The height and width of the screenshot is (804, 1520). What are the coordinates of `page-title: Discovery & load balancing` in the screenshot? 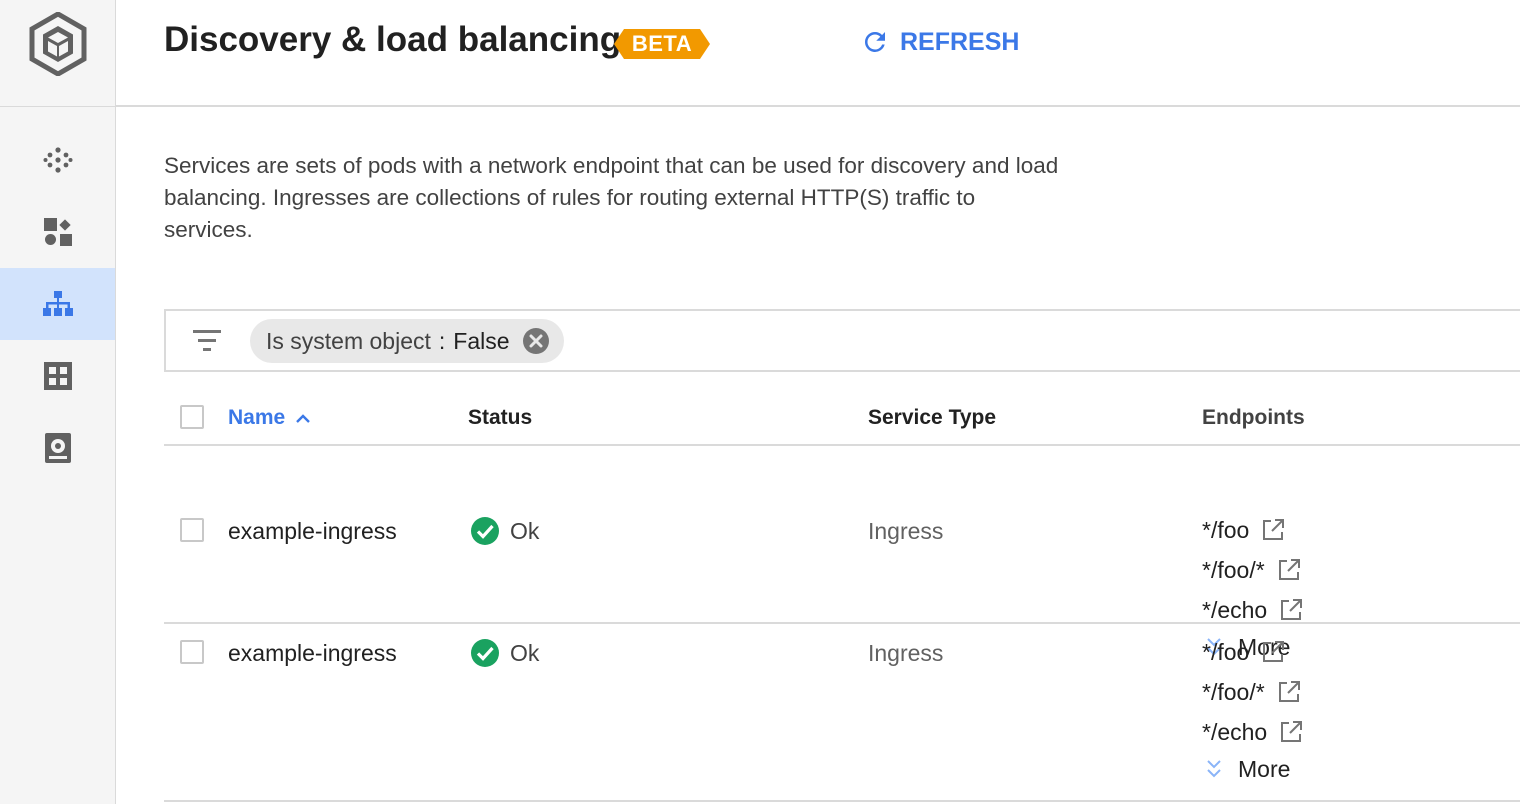 It's located at (393, 39).